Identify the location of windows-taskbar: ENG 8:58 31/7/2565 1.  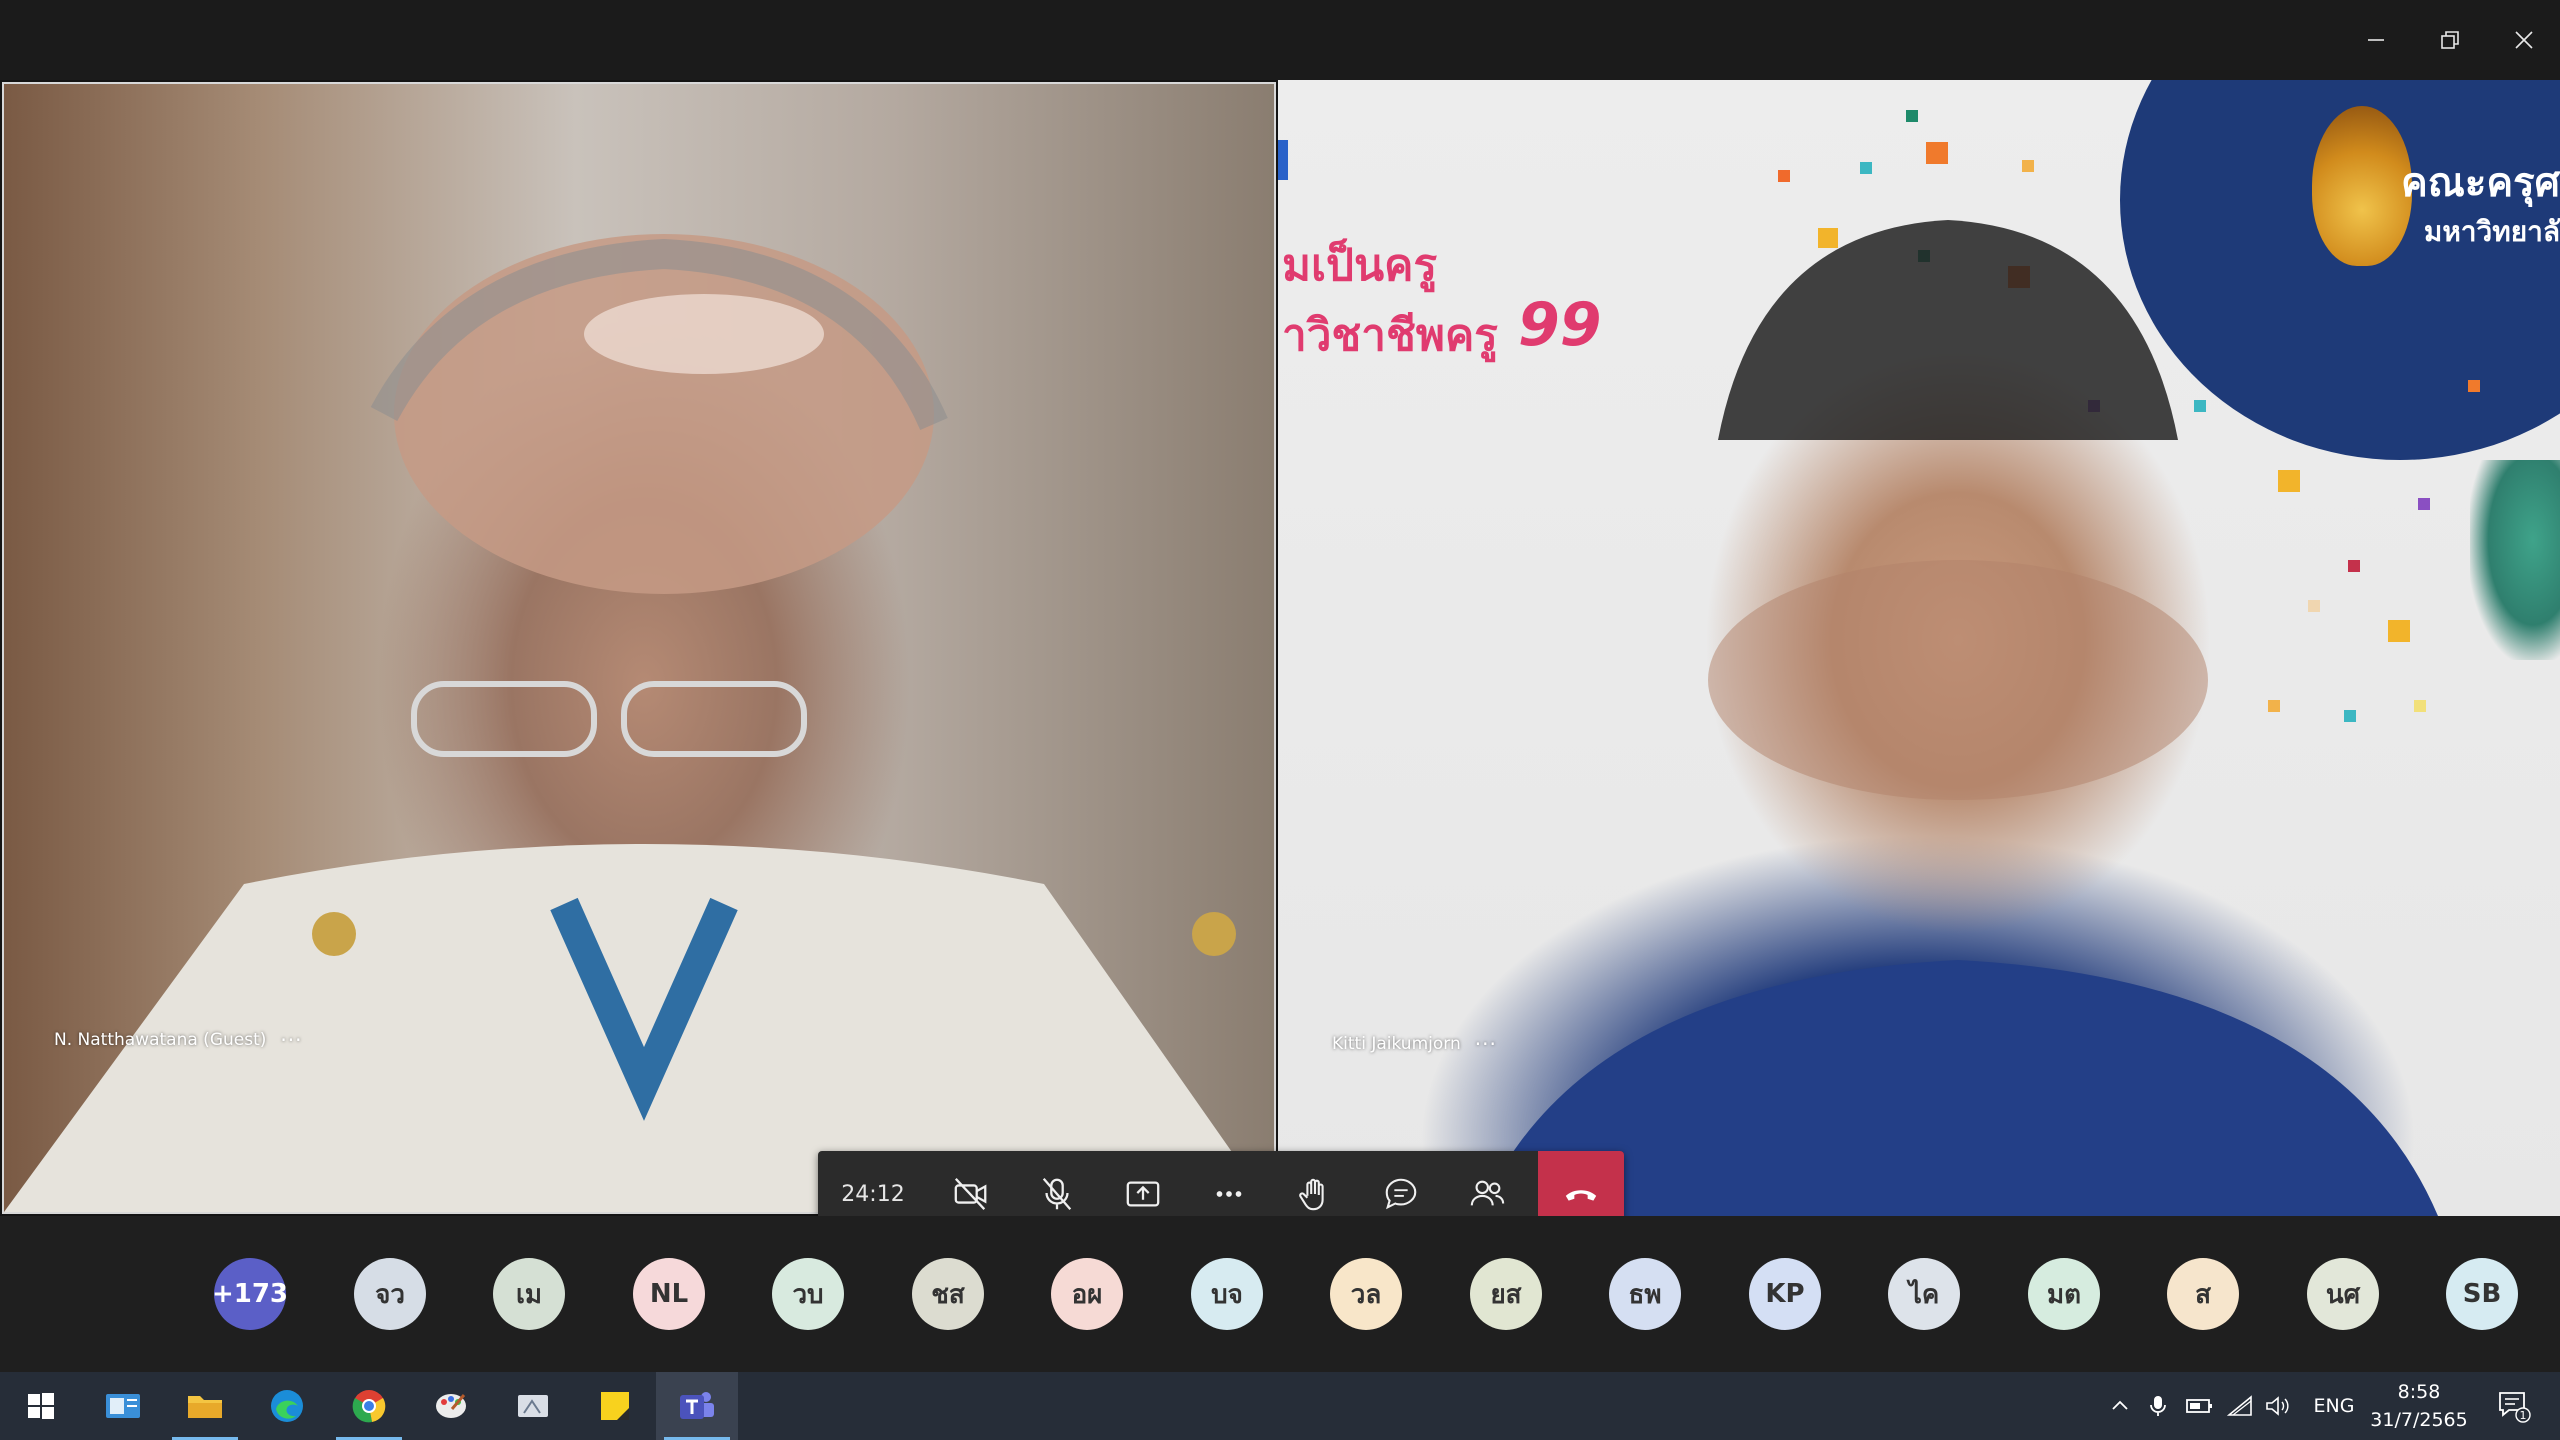
(1280, 1406).